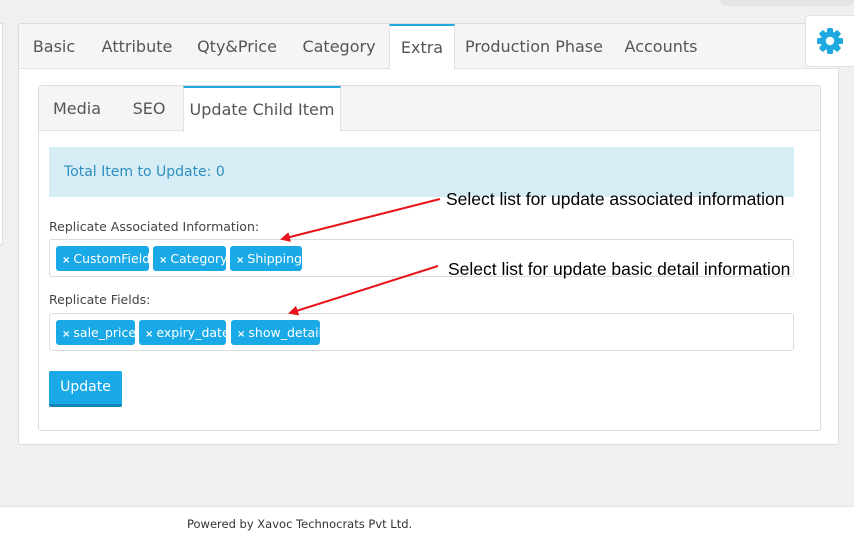 The image size is (854, 543). Describe the element at coordinates (274, 258) in the screenshot. I see `chip-label: Shipping` at that location.